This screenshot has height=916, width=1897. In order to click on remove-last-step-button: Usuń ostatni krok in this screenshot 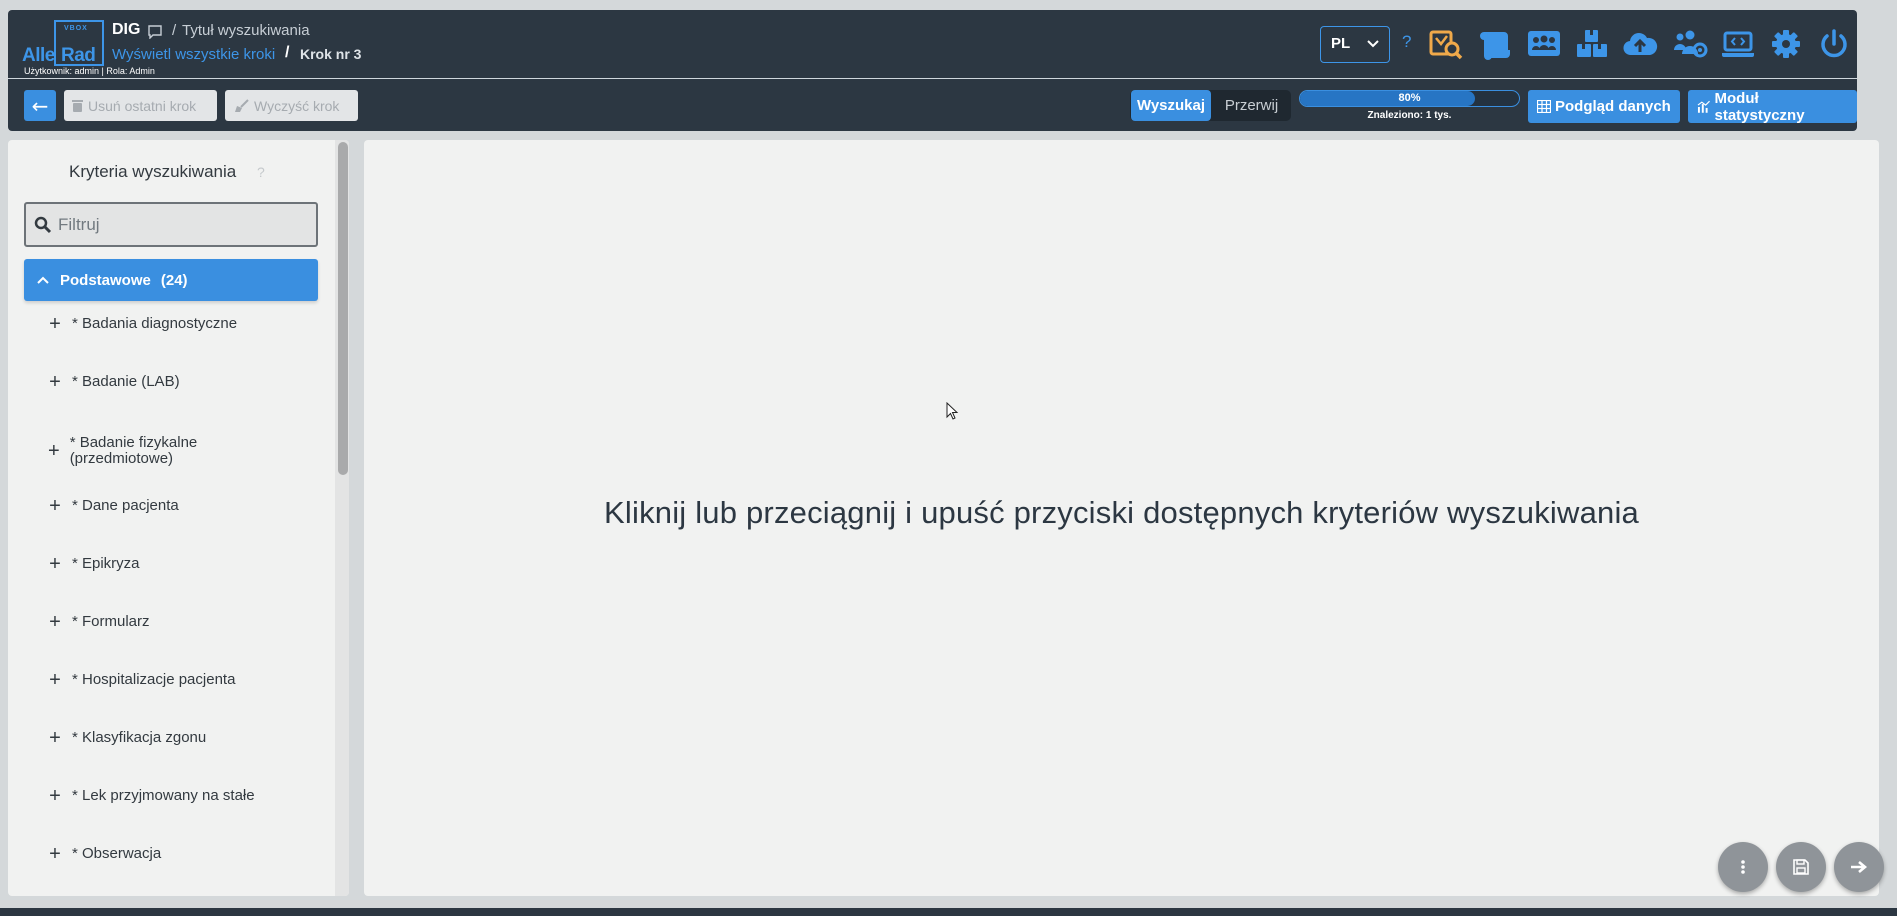, I will do `click(140, 105)`.